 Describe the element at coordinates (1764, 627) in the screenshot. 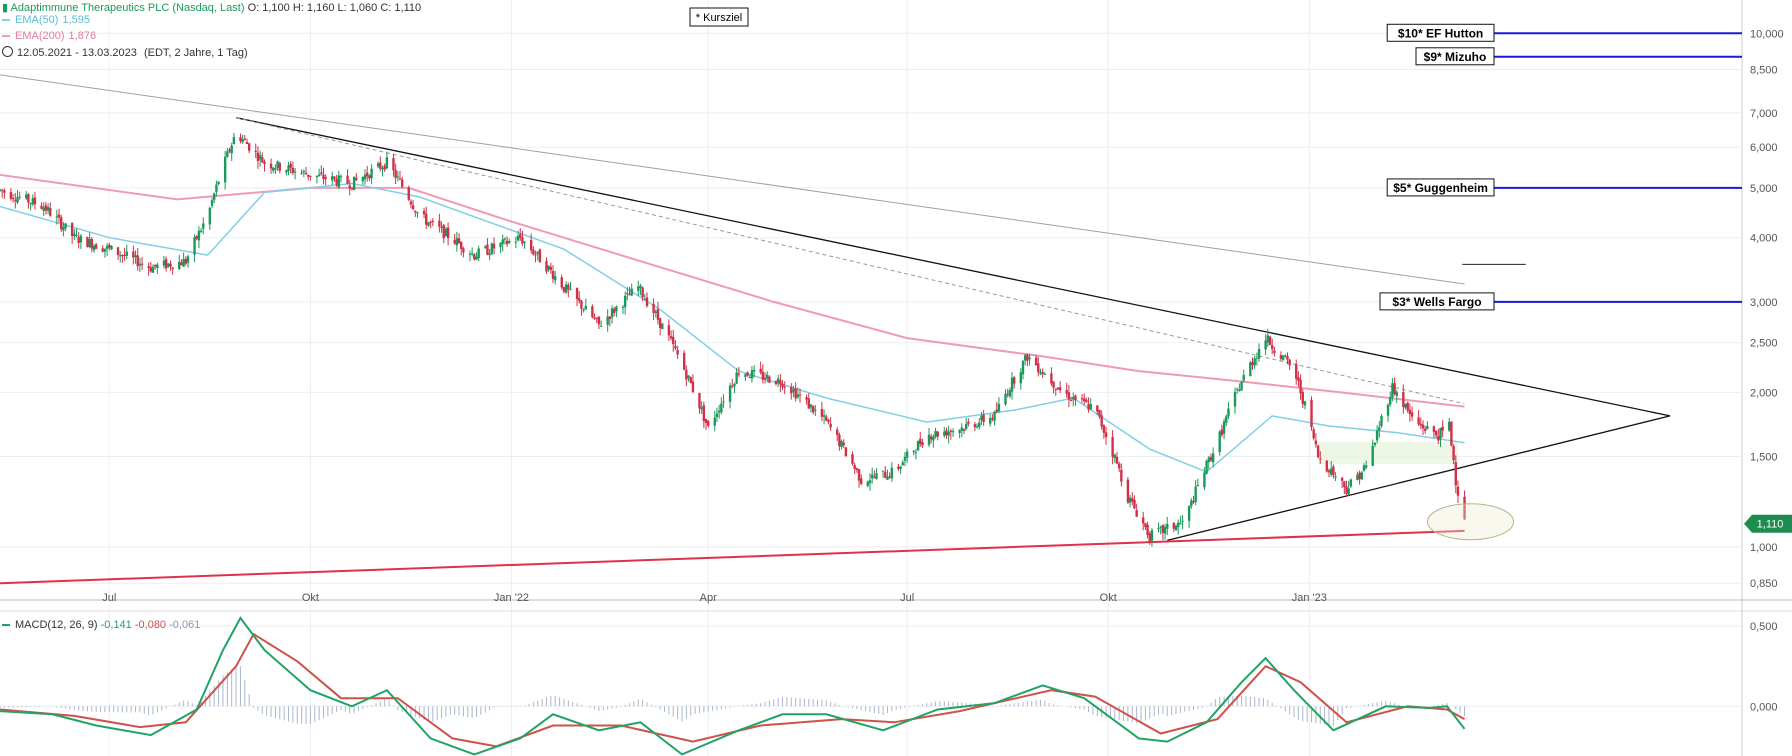

I see `macd-tick-label: 0,500` at that location.